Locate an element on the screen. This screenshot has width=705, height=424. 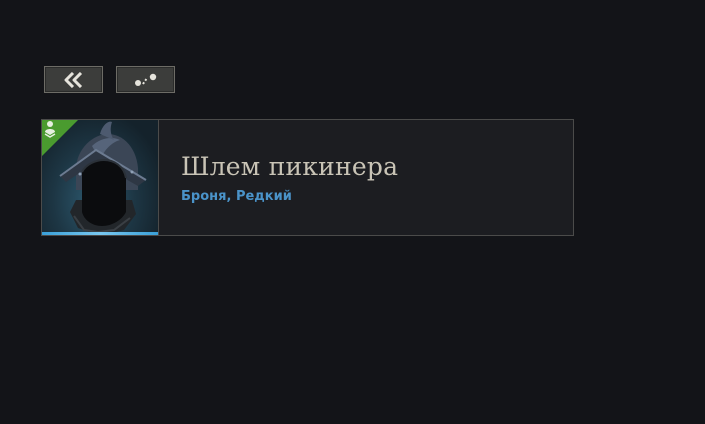
back-button is located at coordinates (73, 79).